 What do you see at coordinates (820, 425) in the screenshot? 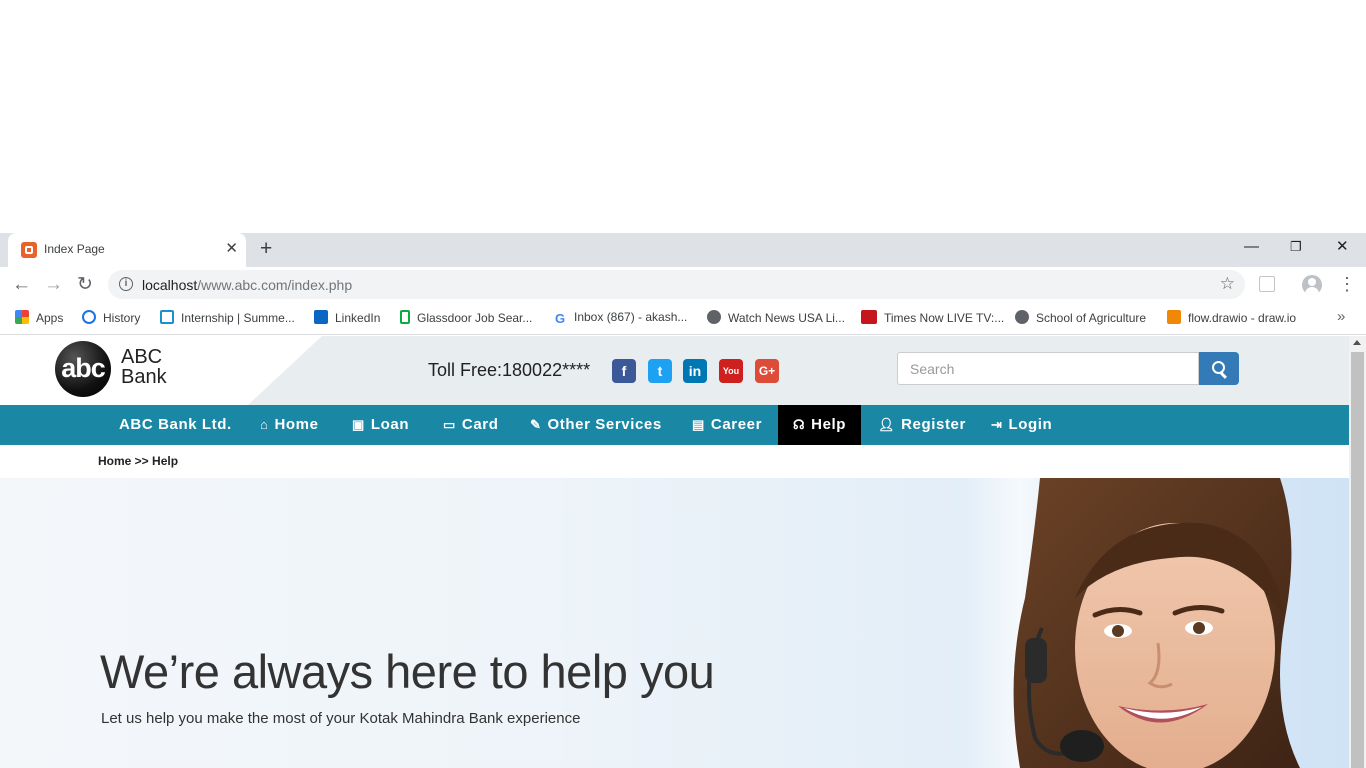
I see `nav-help: ☊ Help` at bounding box center [820, 425].